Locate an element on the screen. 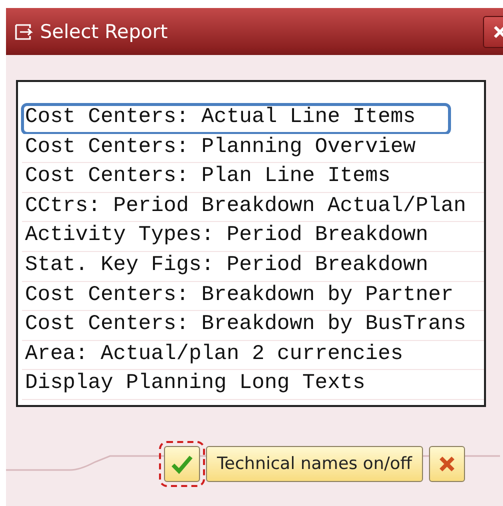  report-item: Cost Centers: Breakdown by Partner is located at coordinates (253, 297).